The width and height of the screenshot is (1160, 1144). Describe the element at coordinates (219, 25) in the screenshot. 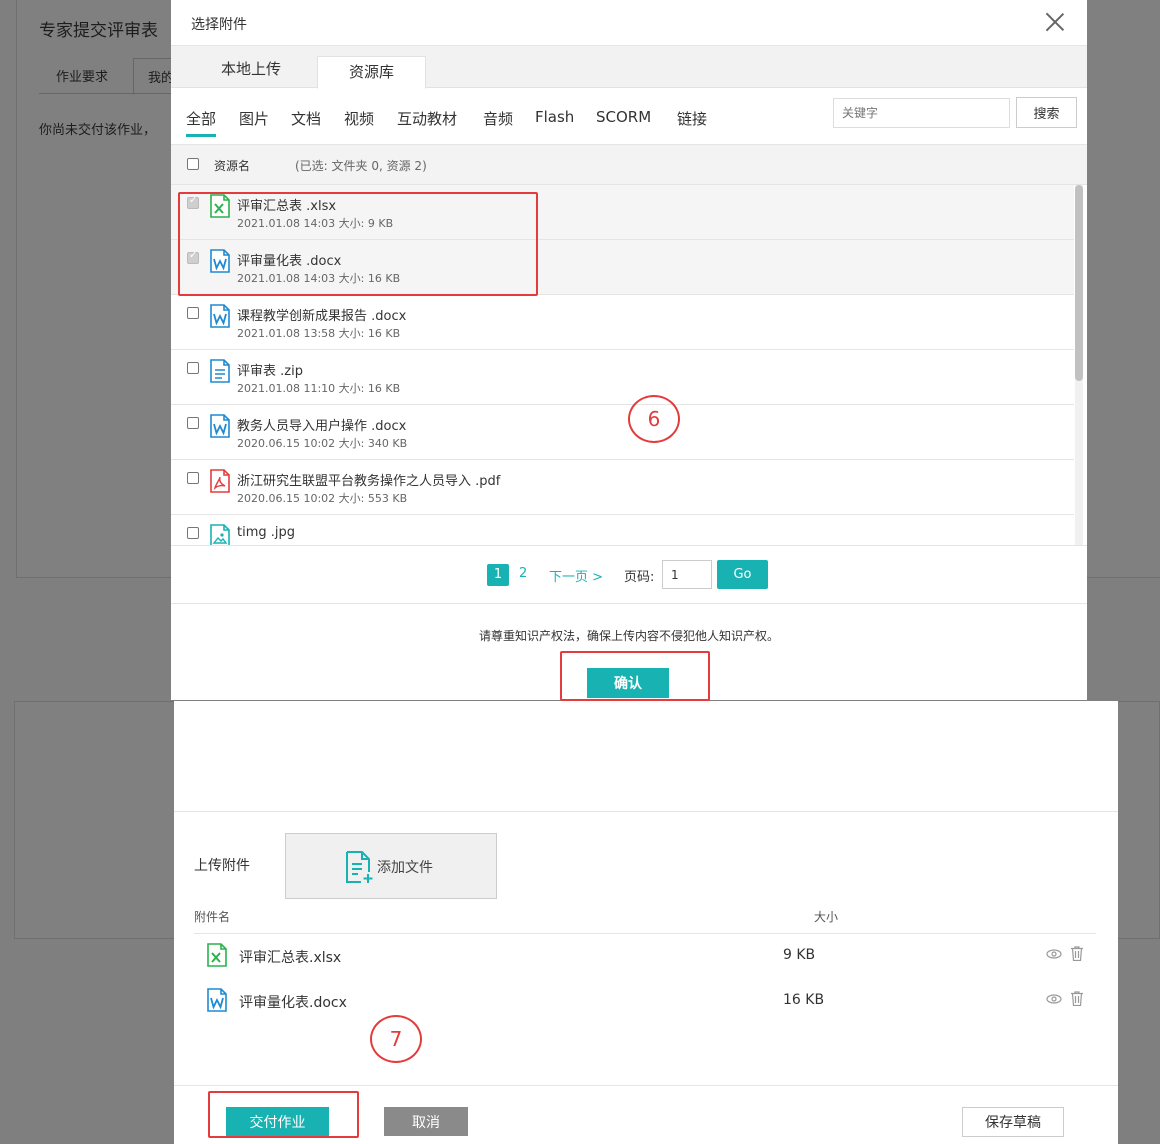

I see `dialog-title: 选择附件` at that location.